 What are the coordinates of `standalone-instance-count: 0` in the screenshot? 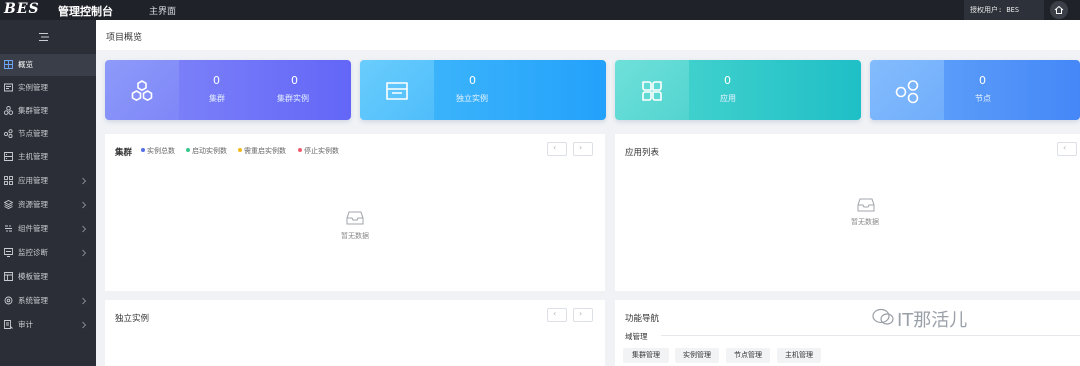 It's located at (472, 80).